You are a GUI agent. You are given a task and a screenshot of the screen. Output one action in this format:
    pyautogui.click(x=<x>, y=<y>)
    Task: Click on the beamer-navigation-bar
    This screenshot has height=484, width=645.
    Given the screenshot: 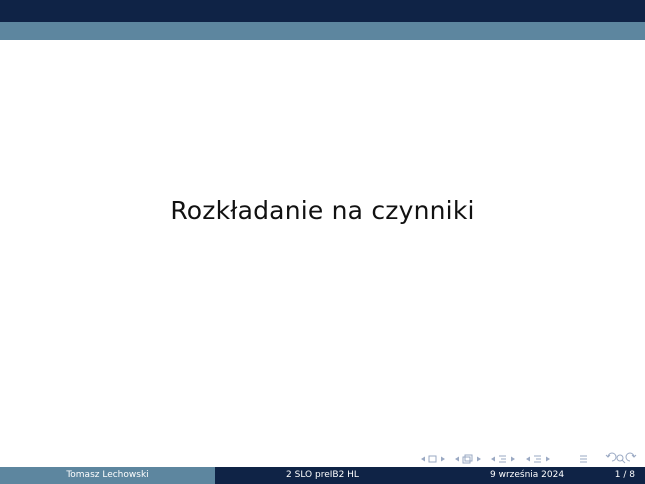 What is the action you would take?
    pyautogui.click(x=322, y=459)
    